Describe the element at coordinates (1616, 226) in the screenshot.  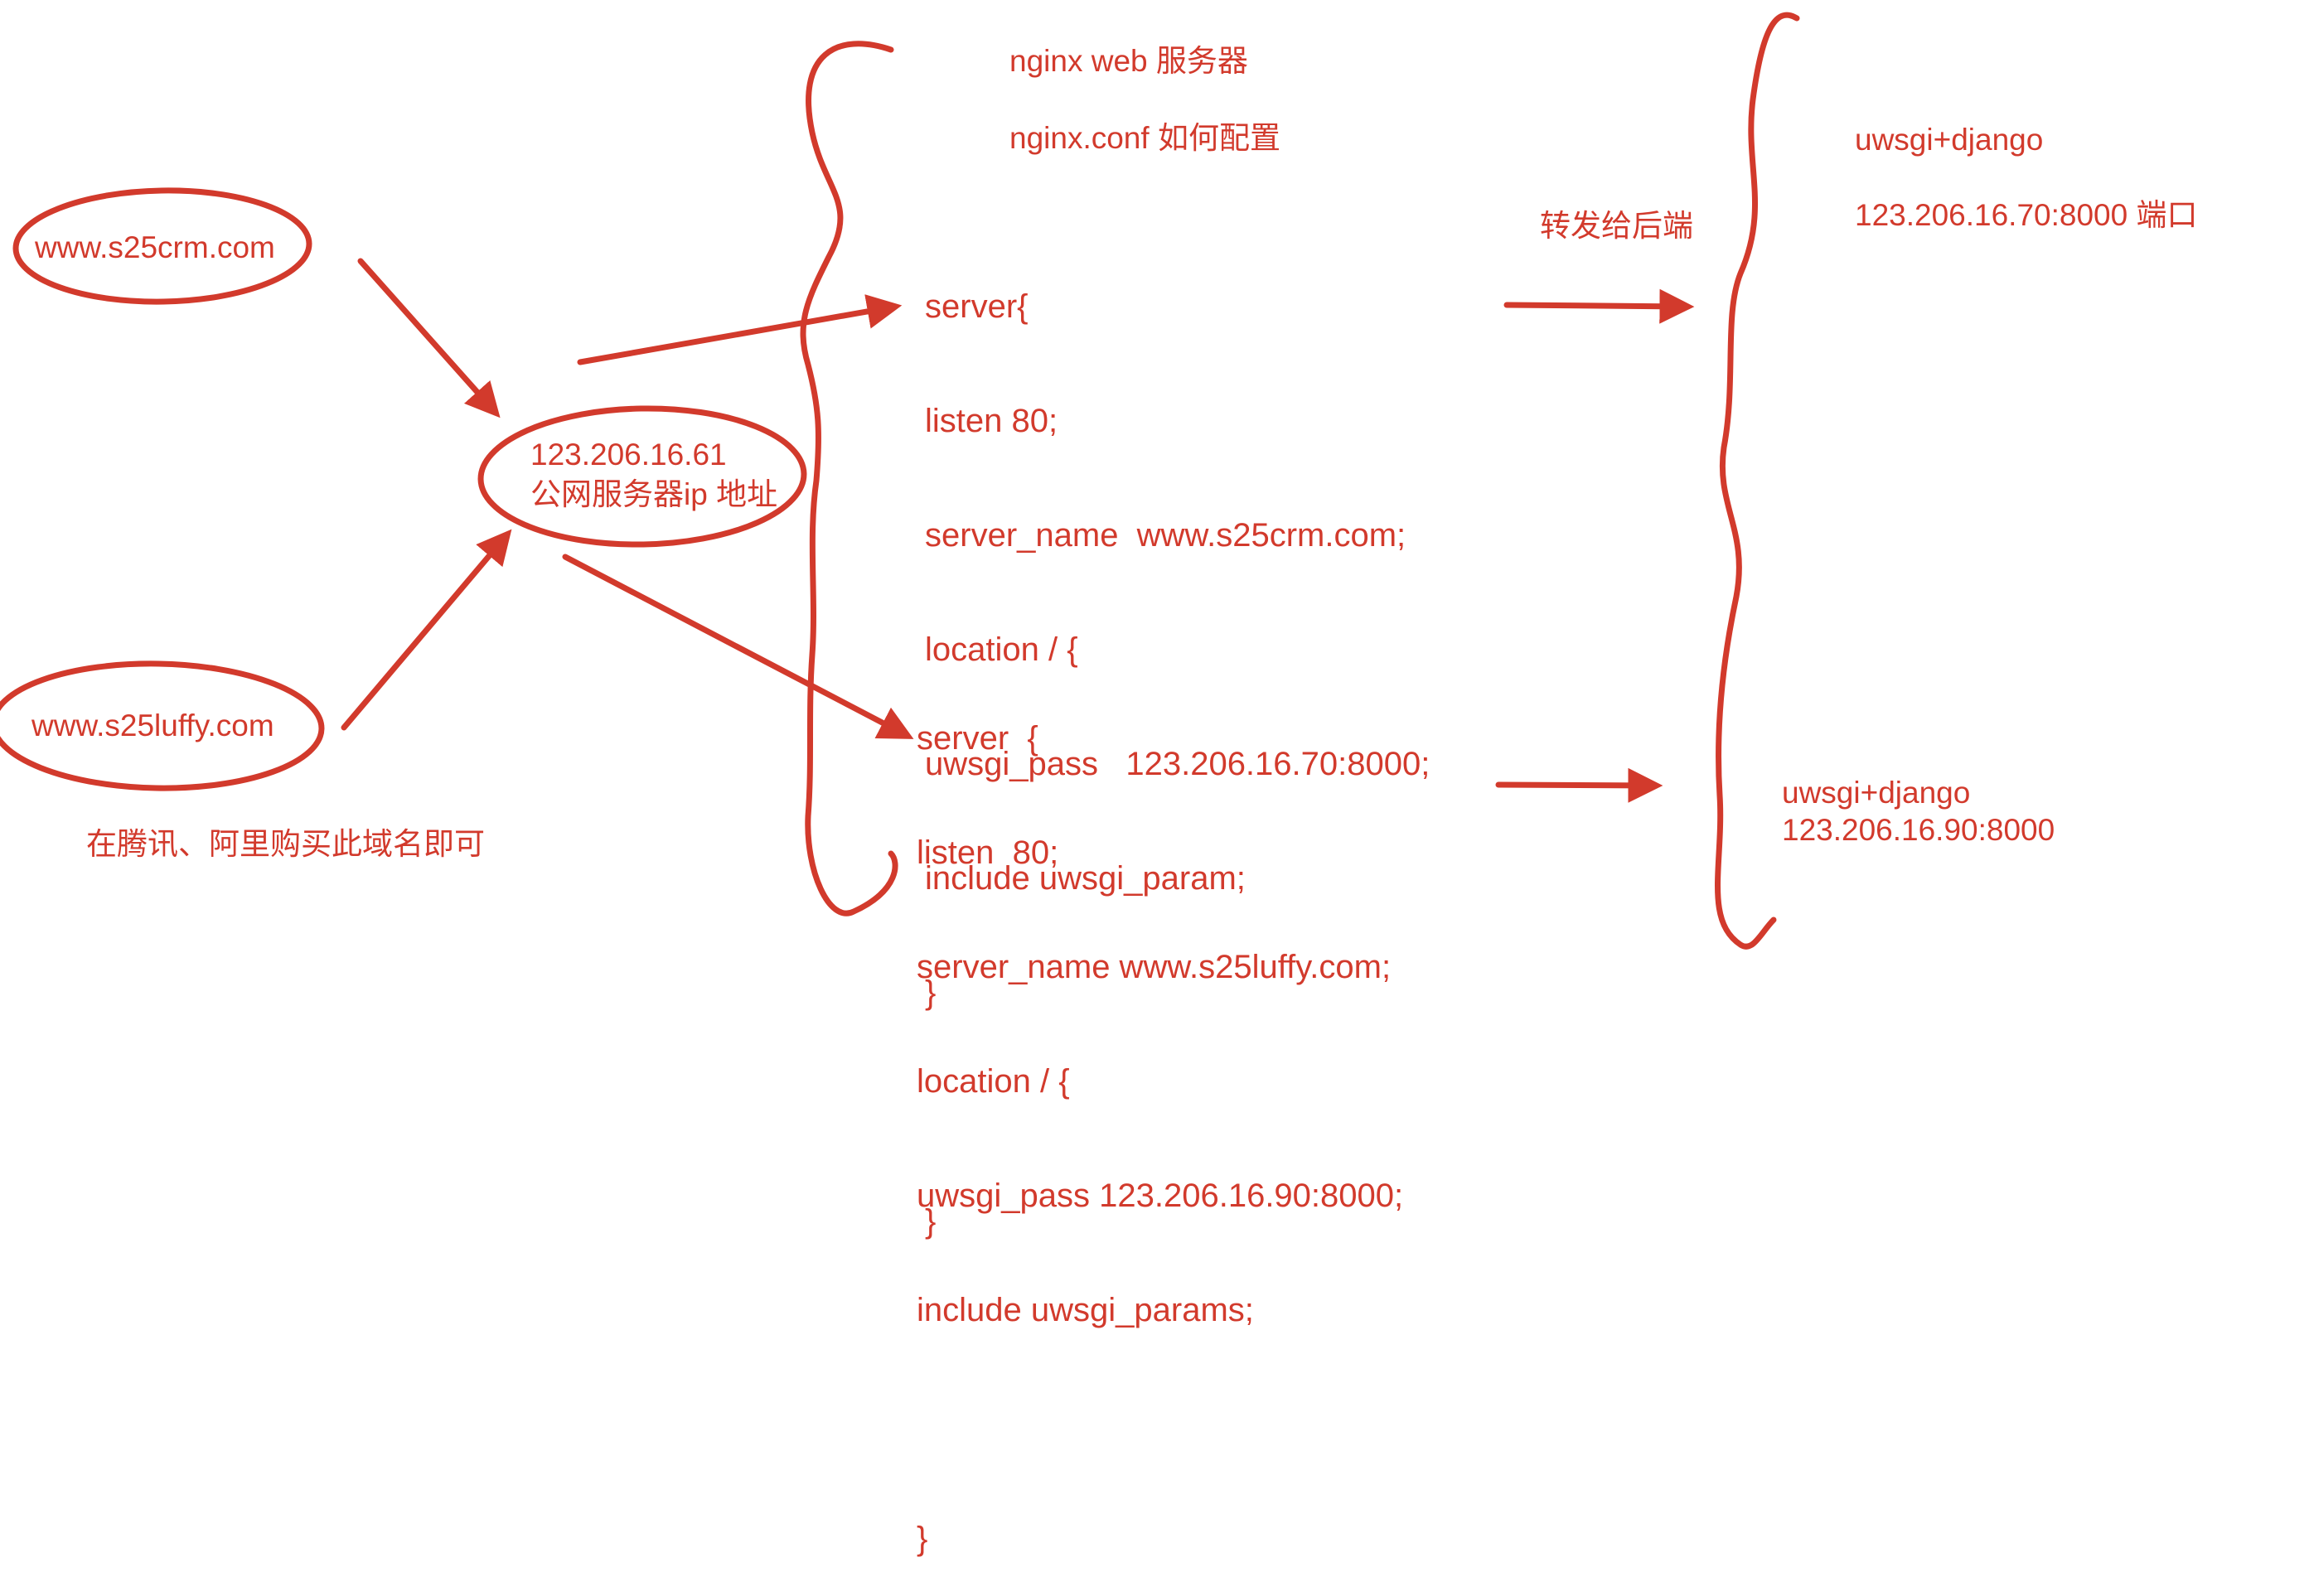
I see `forward-label: 转发给后端` at that location.